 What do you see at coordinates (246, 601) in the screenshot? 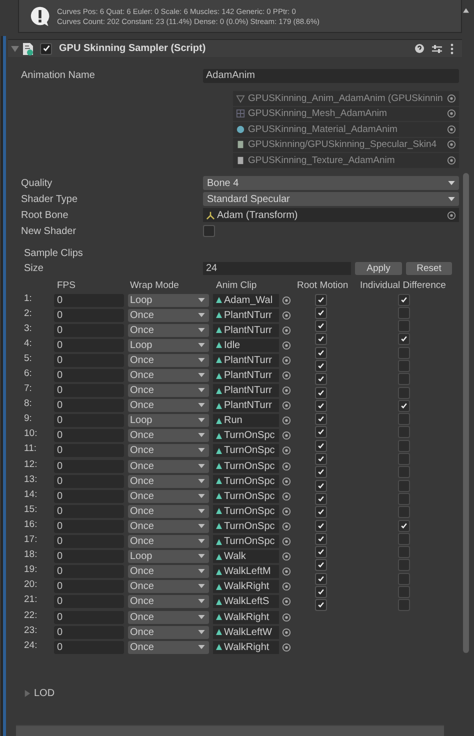
I see `anim-clip-field: WalkLeftS` at bounding box center [246, 601].